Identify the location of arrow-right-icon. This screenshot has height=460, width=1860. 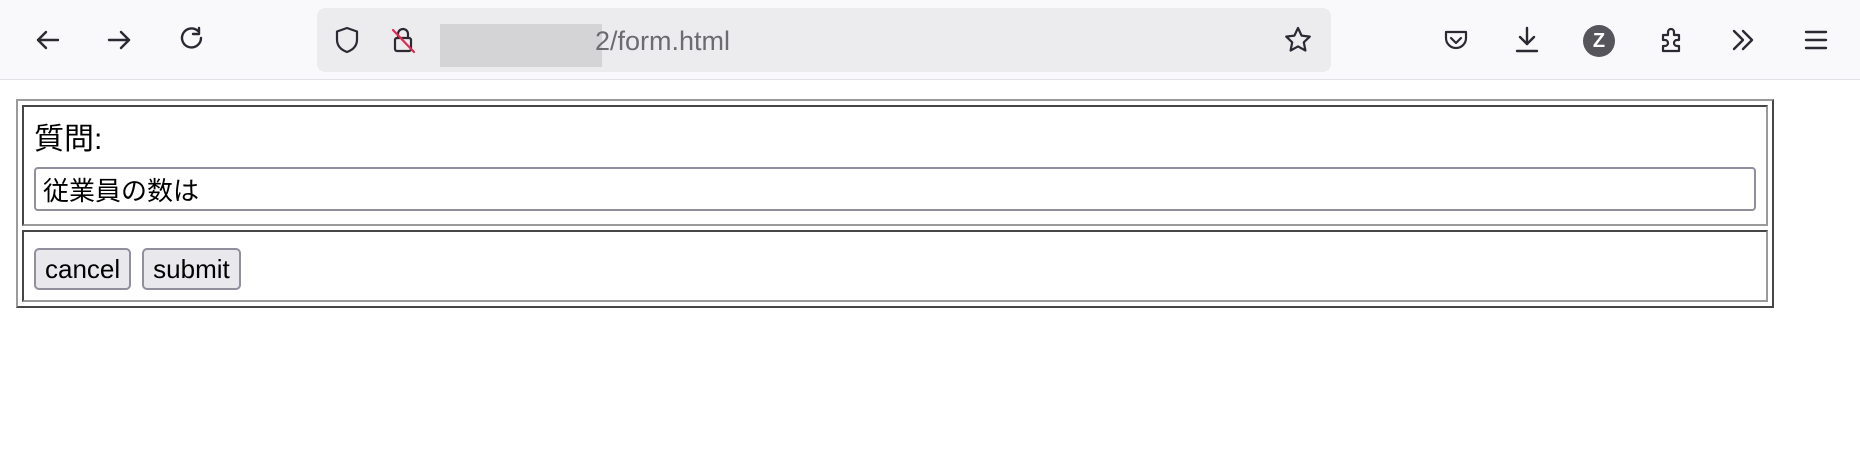
(119, 40).